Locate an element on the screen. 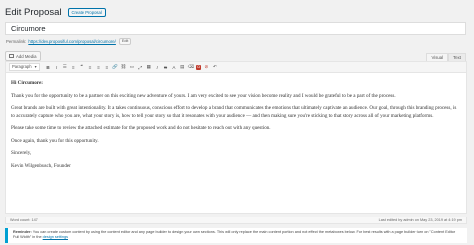  more-tag-icon: ▭ is located at coordinates (132, 67).